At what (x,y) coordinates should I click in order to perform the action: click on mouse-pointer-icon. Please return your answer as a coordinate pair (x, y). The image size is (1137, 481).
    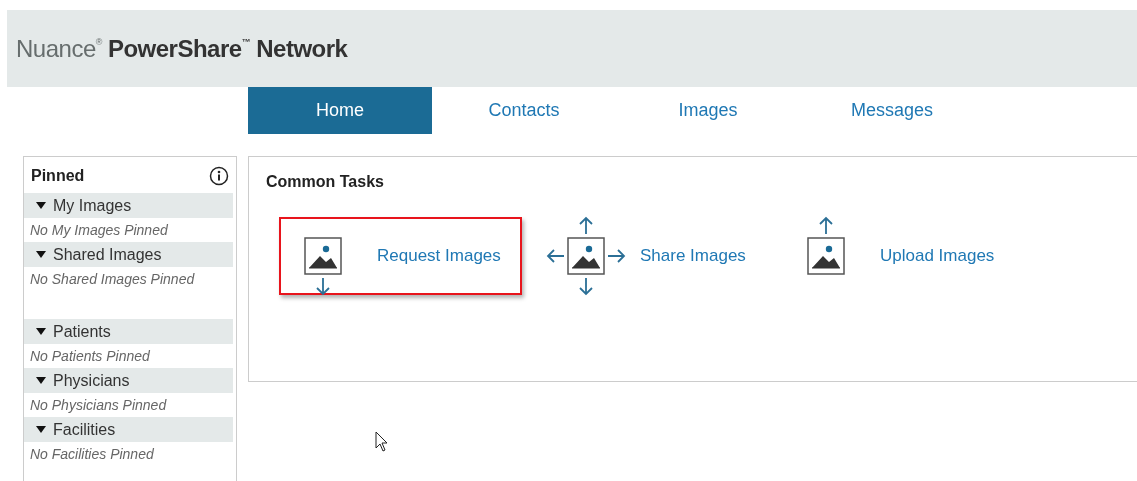
    Looking at the image, I should click on (382, 442).